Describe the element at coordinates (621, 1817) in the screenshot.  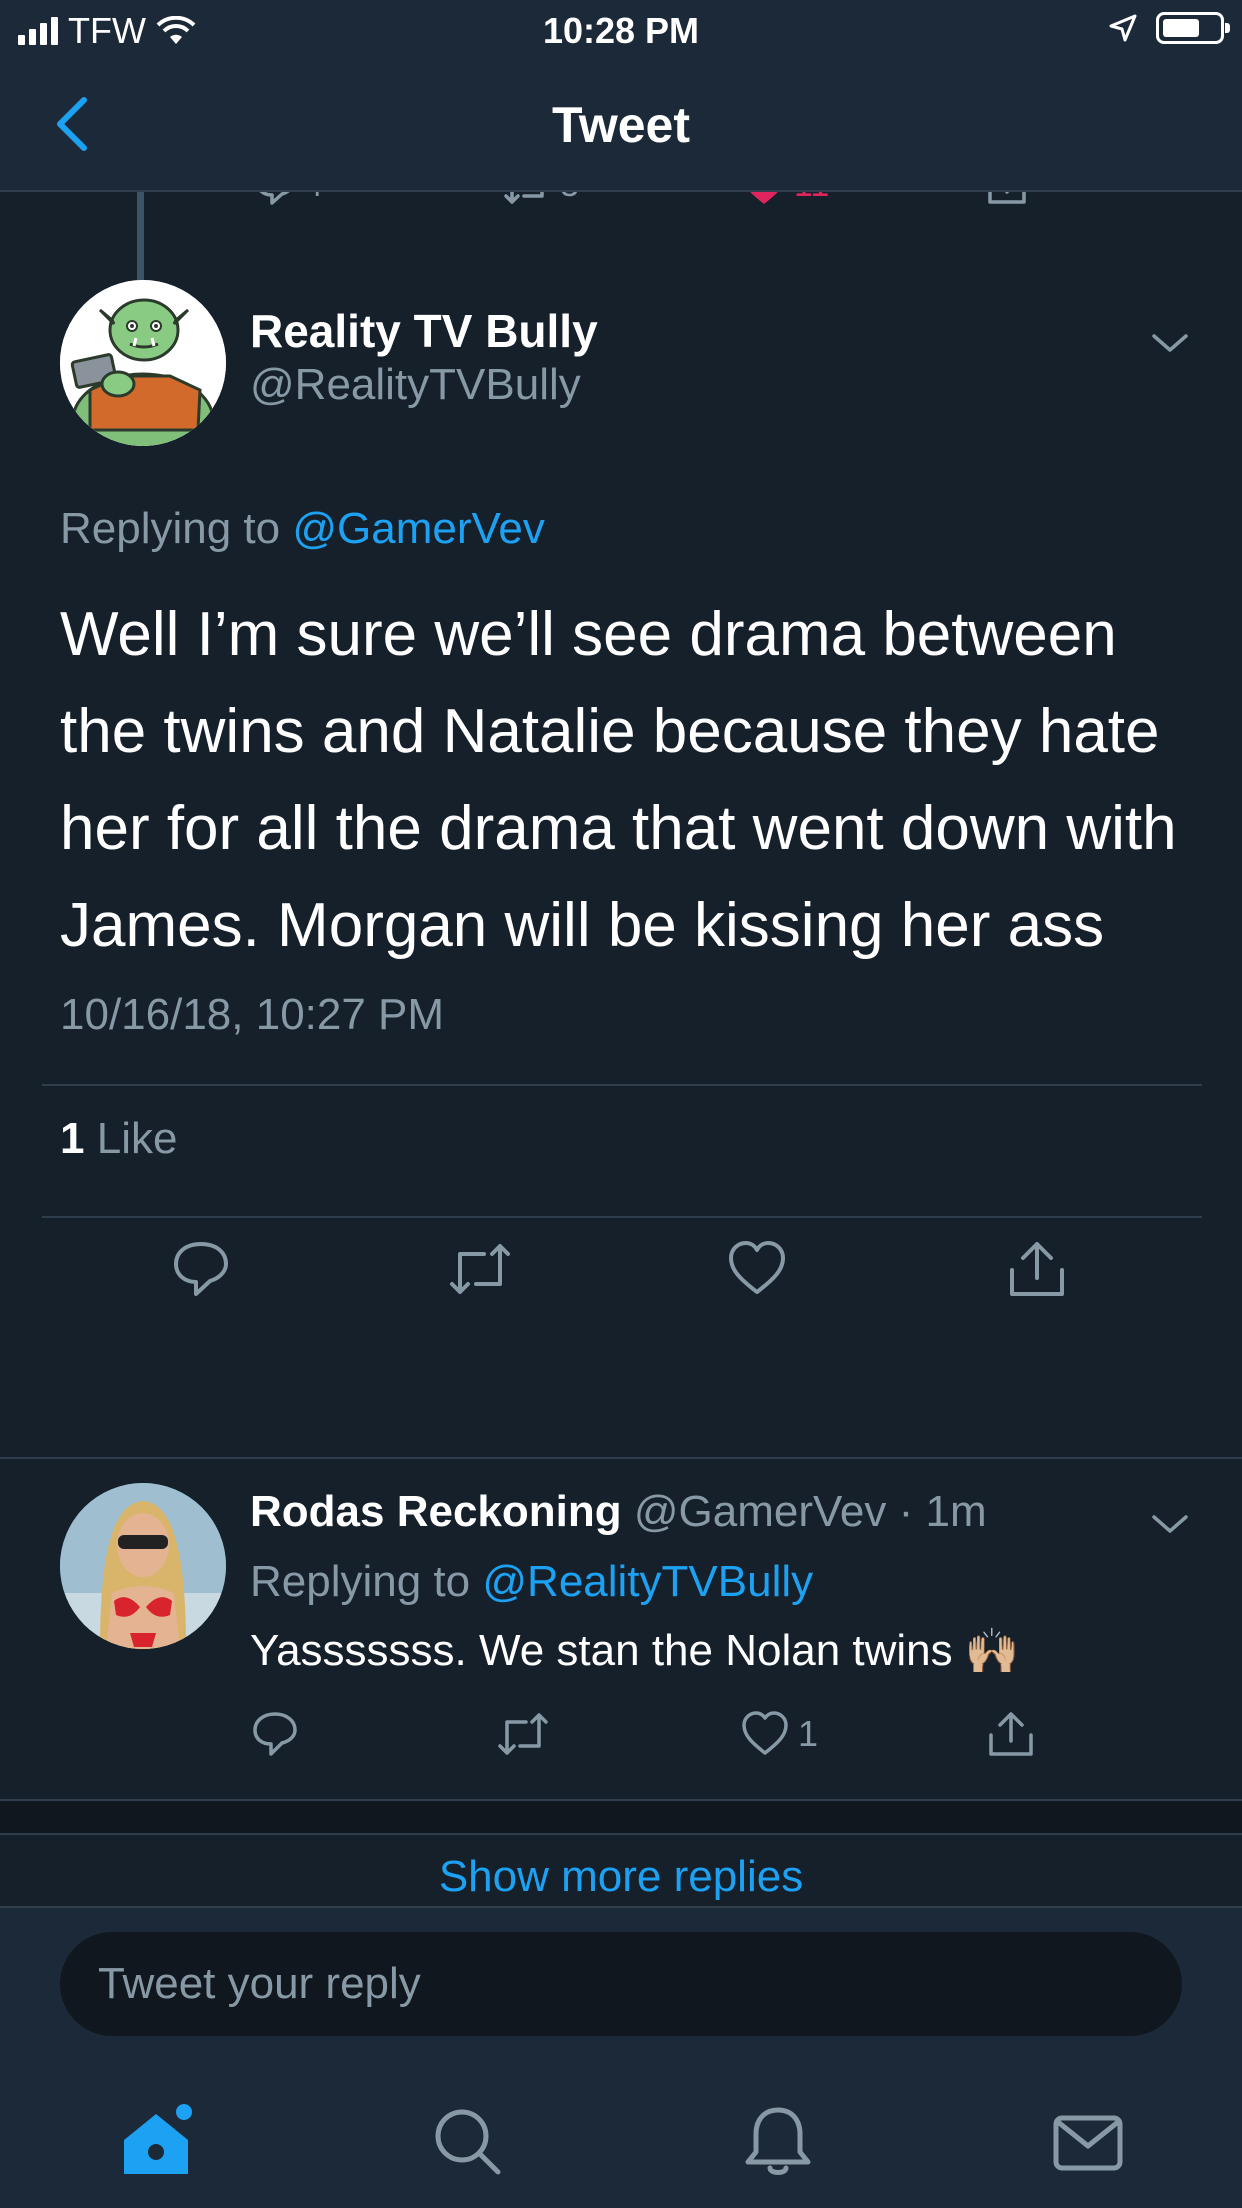
I see `section-gap` at that location.